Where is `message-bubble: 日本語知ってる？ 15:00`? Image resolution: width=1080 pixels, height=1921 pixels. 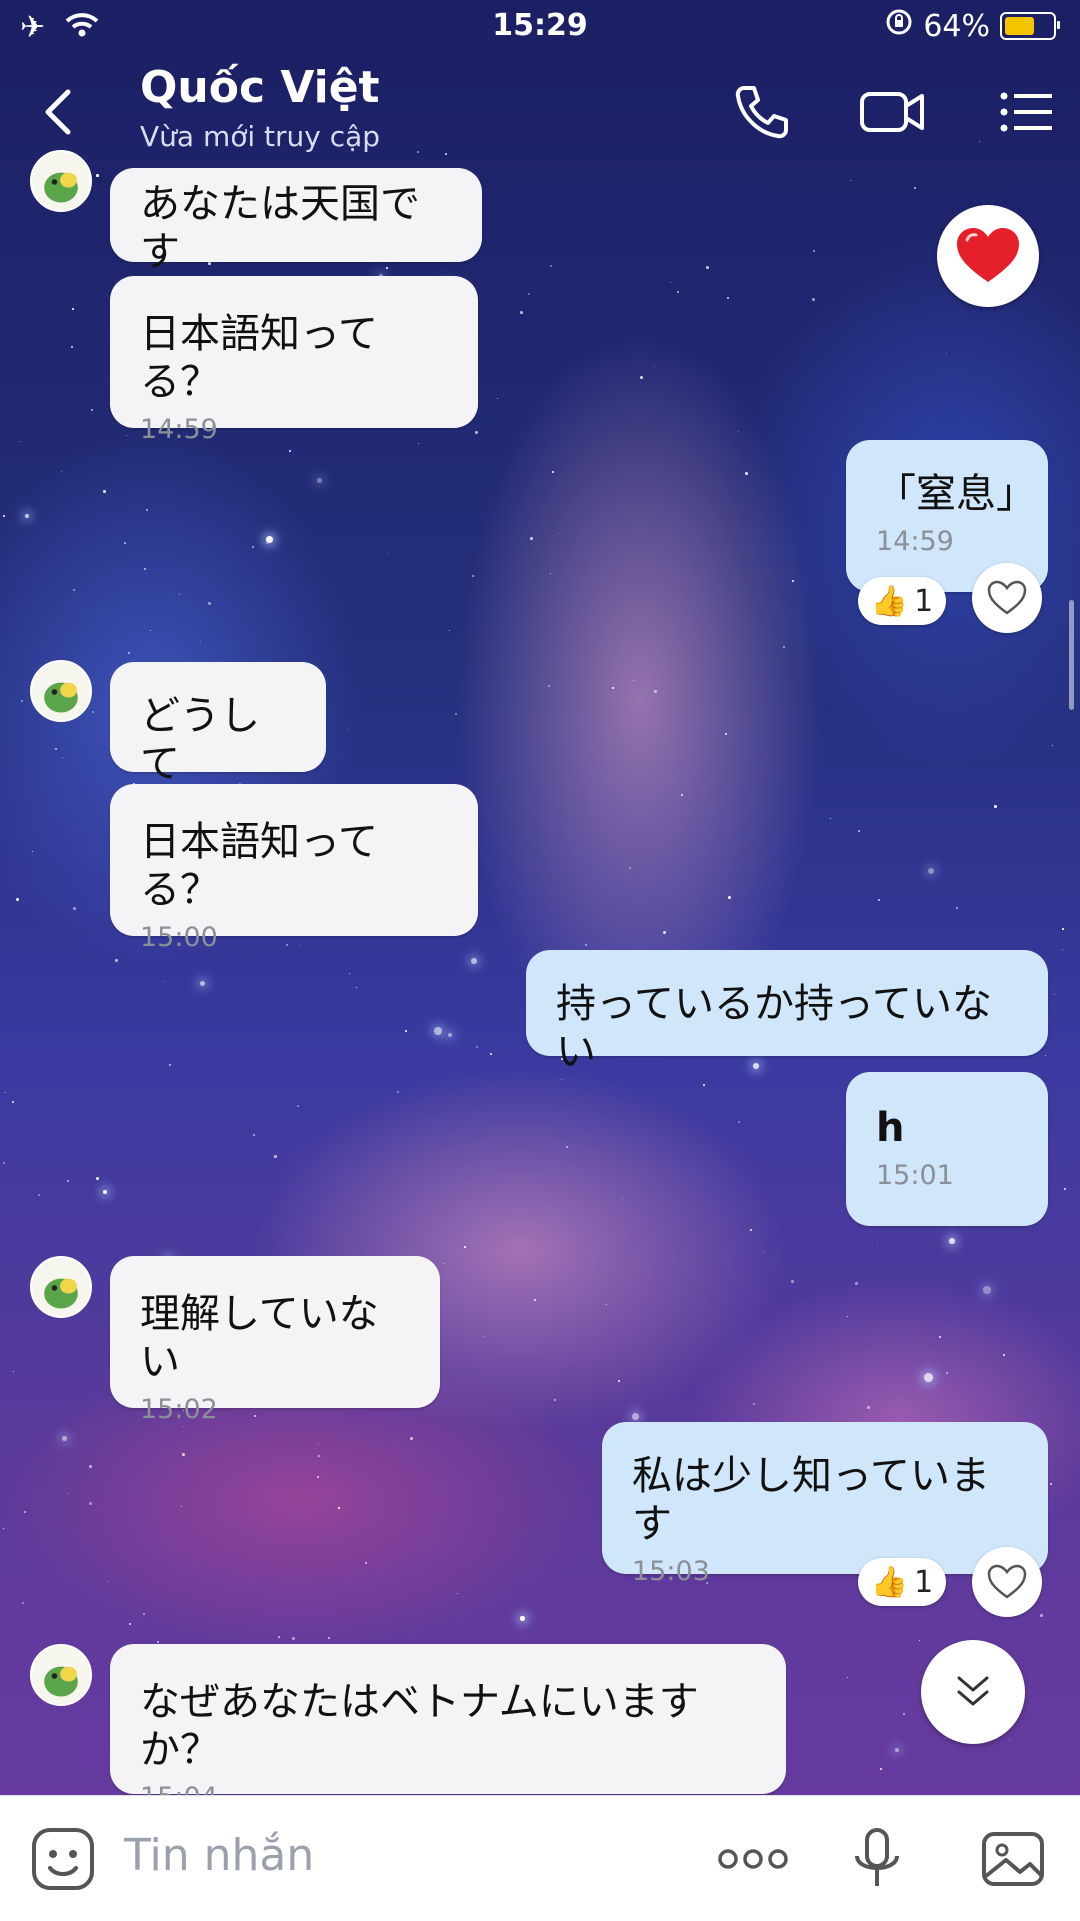 message-bubble: 日本語知ってる？ 15:00 is located at coordinates (294, 868).